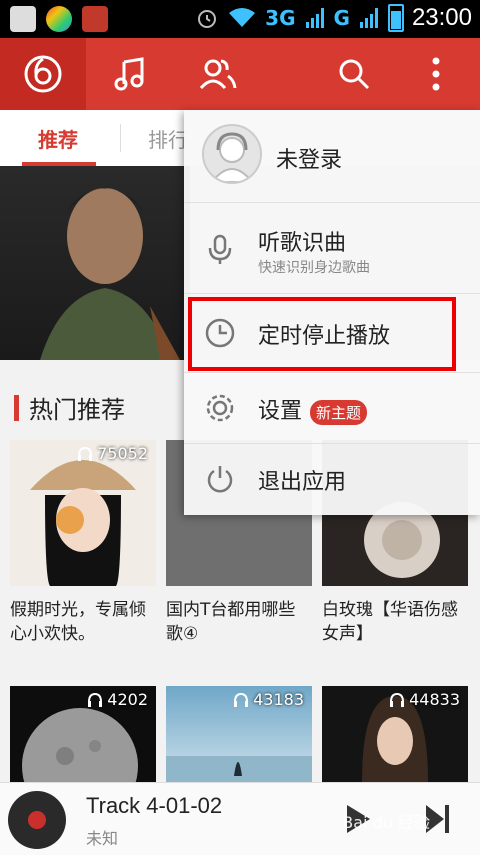  What do you see at coordinates (341, 18) in the screenshot?
I see `network-g-label: G` at bounding box center [341, 18].